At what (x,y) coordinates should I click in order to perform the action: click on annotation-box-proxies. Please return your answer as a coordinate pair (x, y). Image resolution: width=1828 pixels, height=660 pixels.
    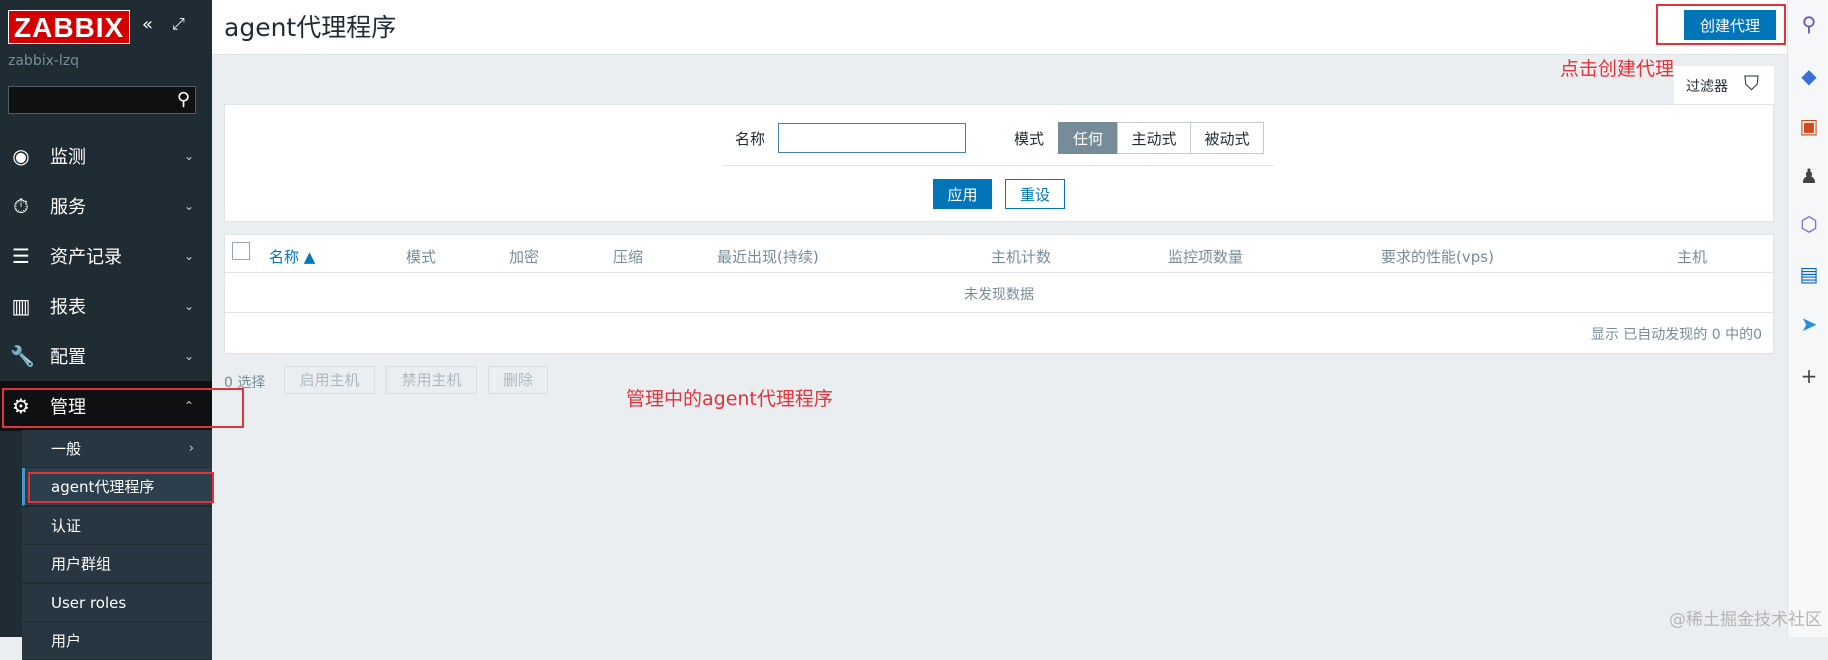
    Looking at the image, I should click on (121, 487).